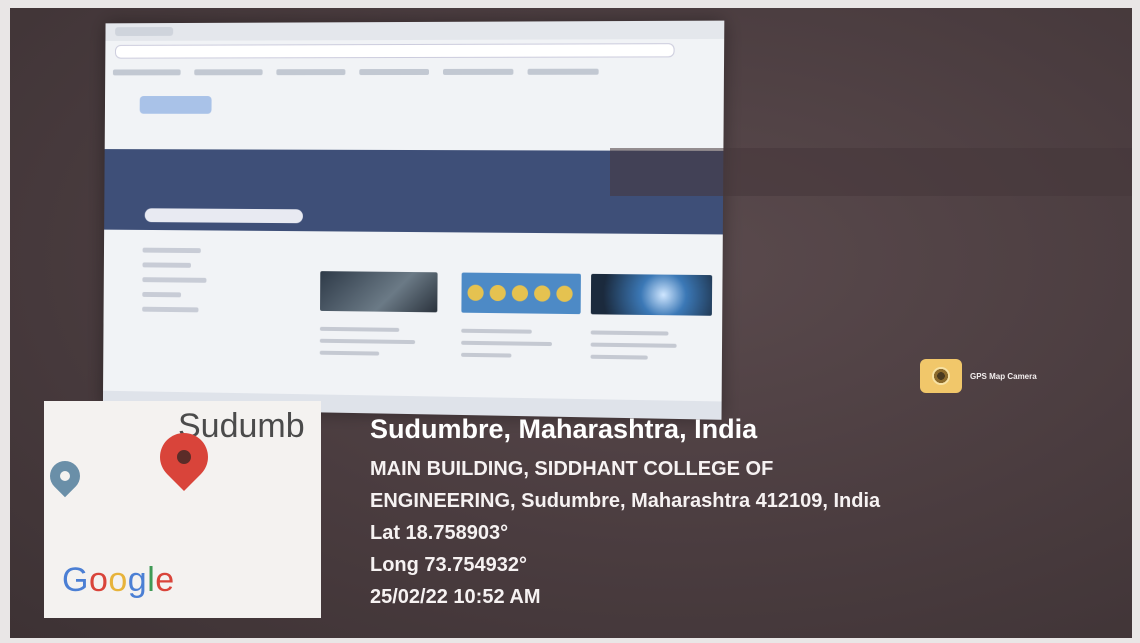  I want to click on camera-app-icon, so click(941, 376).